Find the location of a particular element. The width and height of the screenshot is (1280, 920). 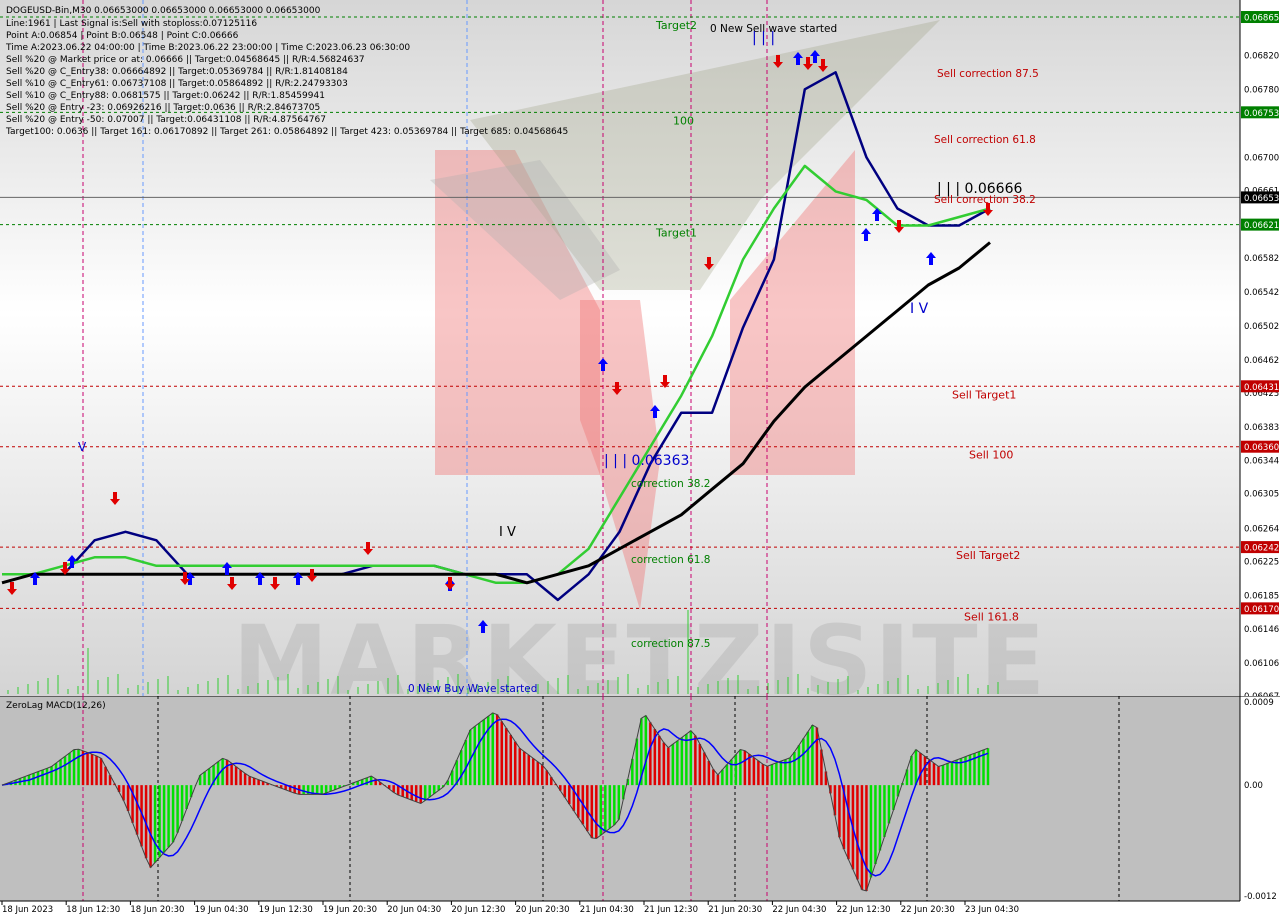

price-tick-0: 0.06820 is located at coordinates (1261, 56).